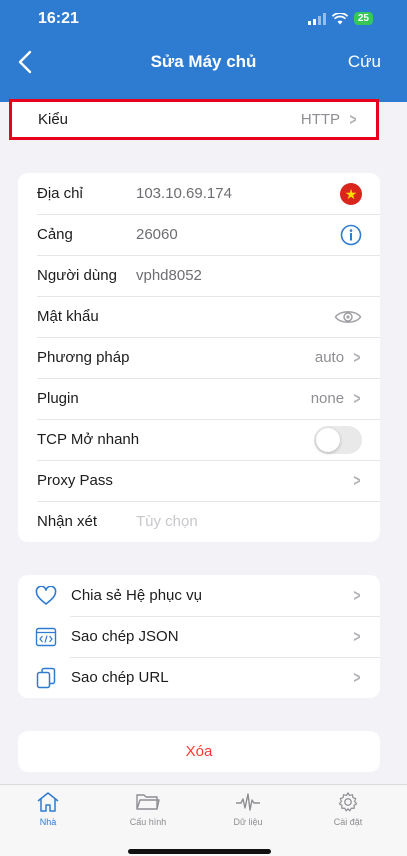  What do you see at coordinates (199, 480) in the screenshot?
I see `proxy-pass-row: Proxy Pass >` at bounding box center [199, 480].